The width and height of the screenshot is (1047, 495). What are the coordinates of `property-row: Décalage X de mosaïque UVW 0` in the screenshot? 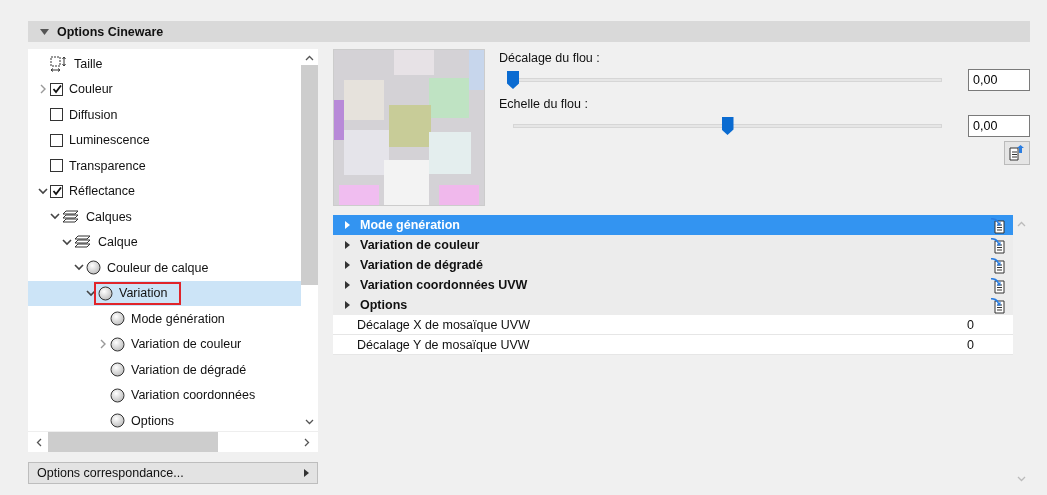 It's located at (673, 325).